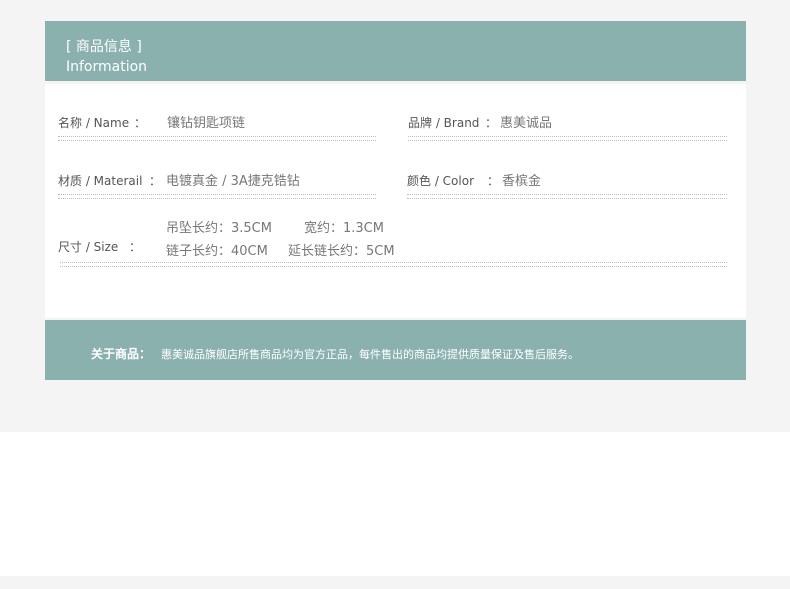  I want to click on divider-color, so click(567, 196).